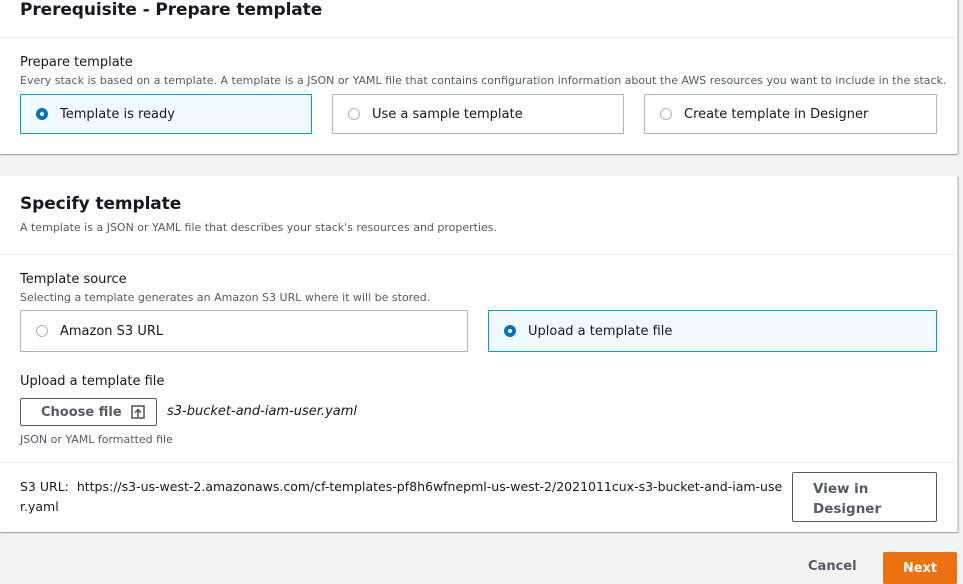 This screenshot has height=584, width=963. What do you see at coordinates (600, 331) in the screenshot?
I see `option-label: Upload a template file` at bounding box center [600, 331].